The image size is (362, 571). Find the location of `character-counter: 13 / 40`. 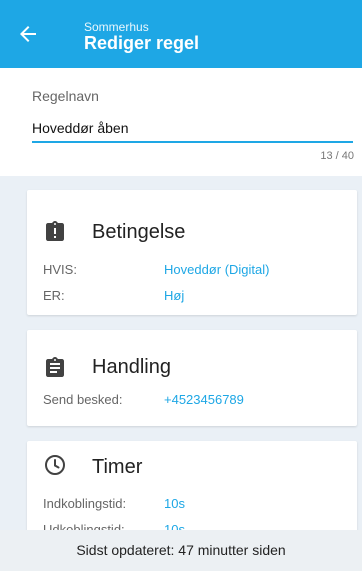

character-counter: 13 / 40 is located at coordinates (337, 156).